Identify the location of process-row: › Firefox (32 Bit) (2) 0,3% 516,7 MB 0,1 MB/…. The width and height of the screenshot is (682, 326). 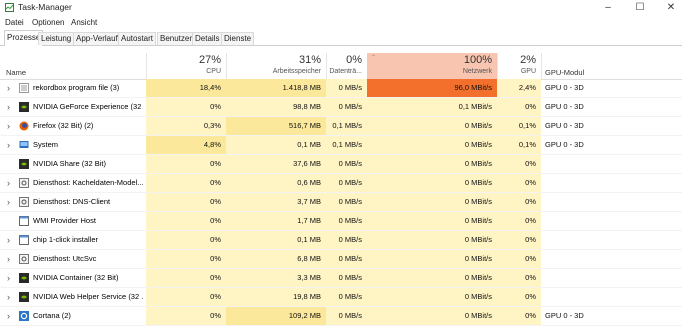
(341, 126).